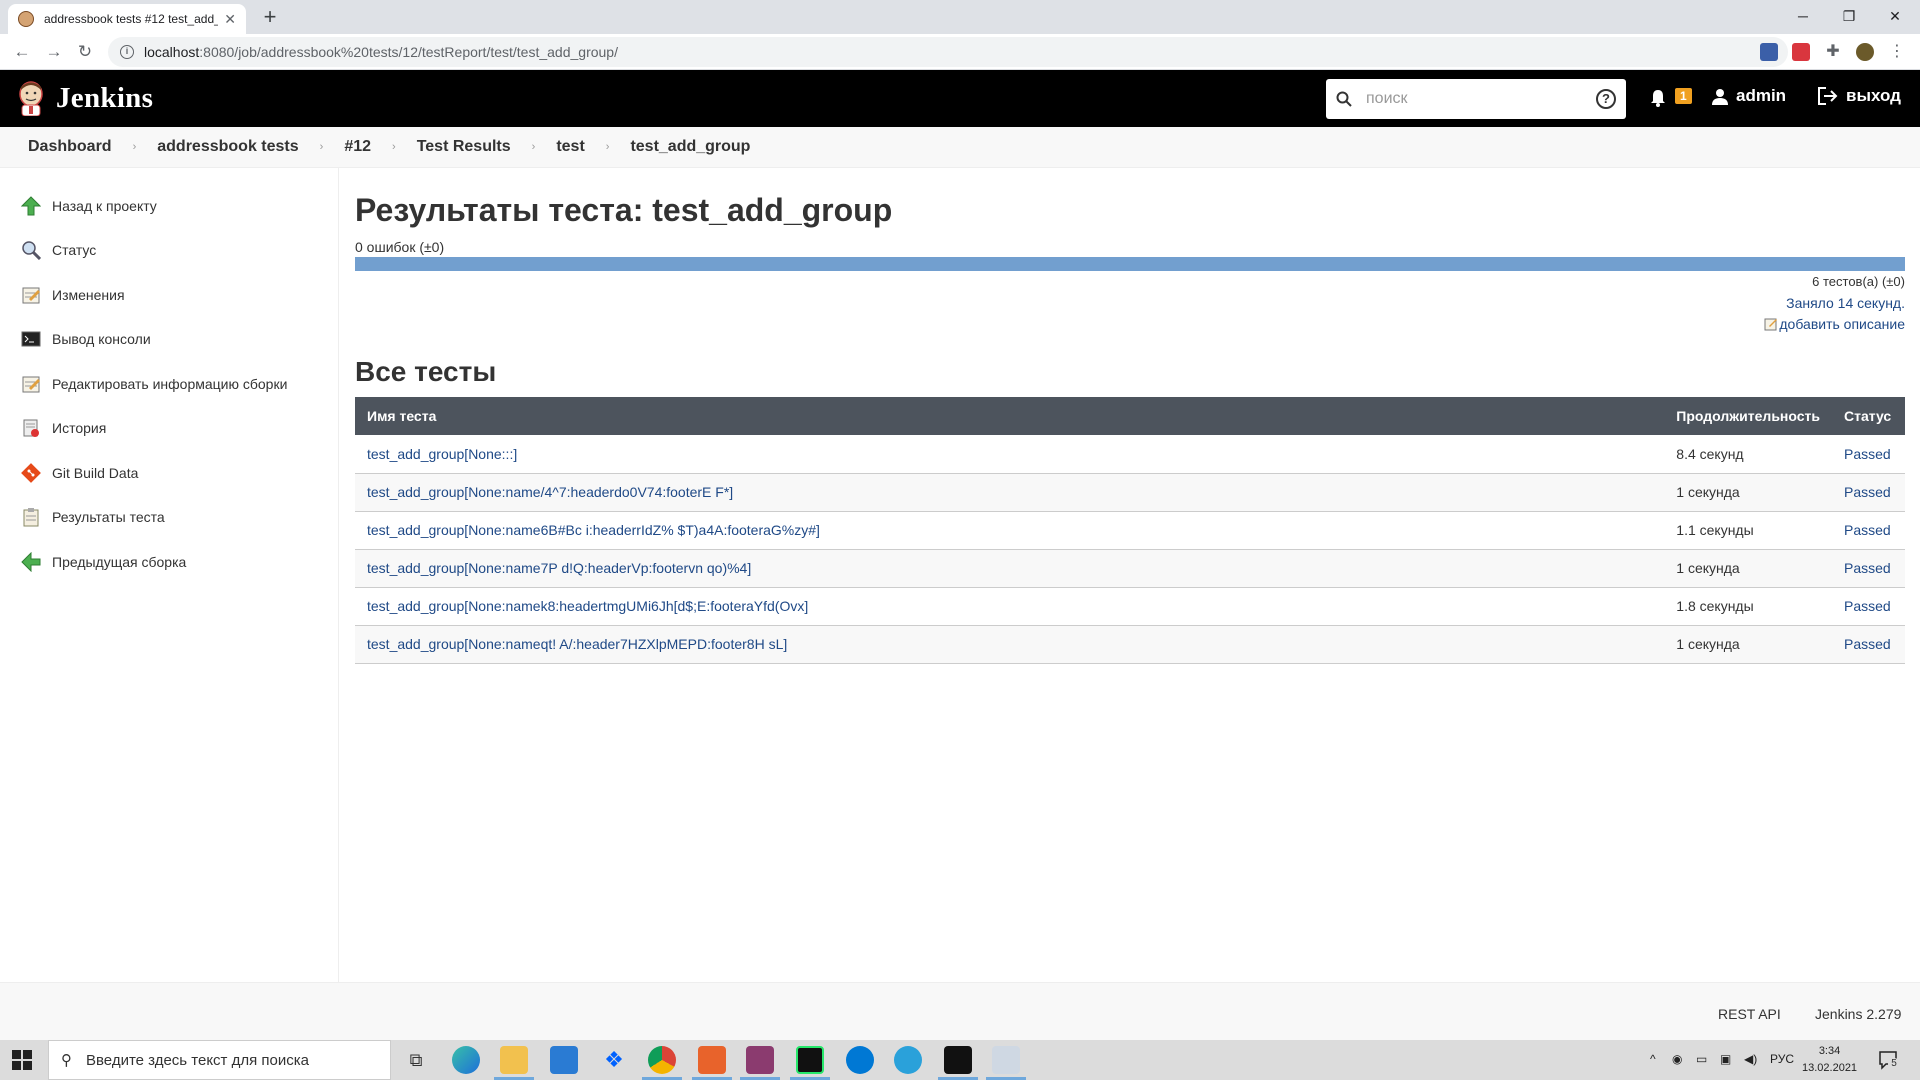 The width and height of the screenshot is (1920, 1080). What do you see at coordinates (219, 1060) in the screenshot?
I see `taskbar-search-box: ⚲ Введите здесь текст для поиска` at bounding box center [219, 1060].